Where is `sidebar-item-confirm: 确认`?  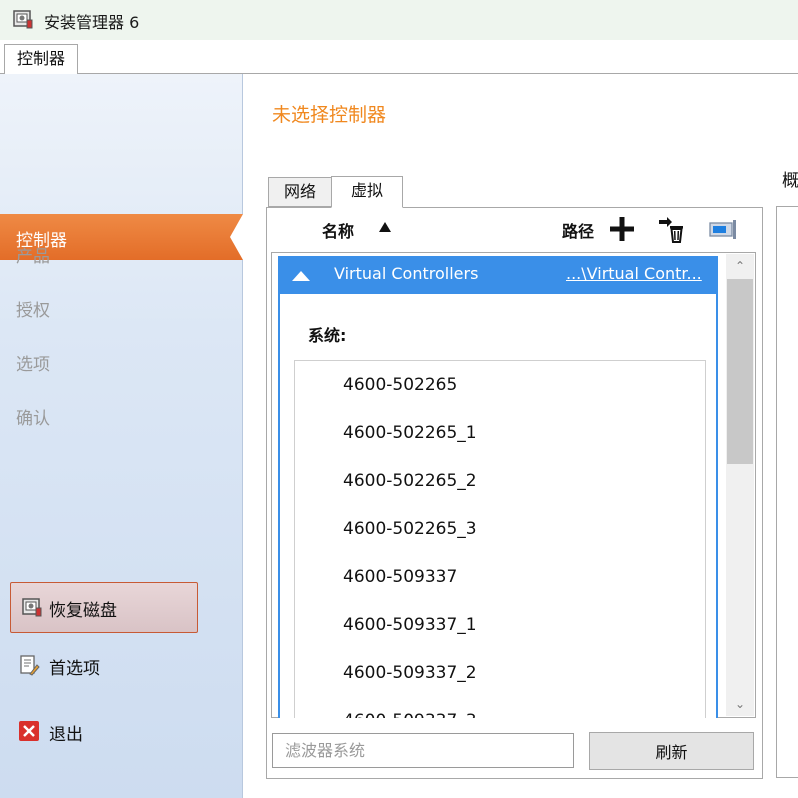 sidebar-item-confirm: 确认 is located at coordinates (33, 416).